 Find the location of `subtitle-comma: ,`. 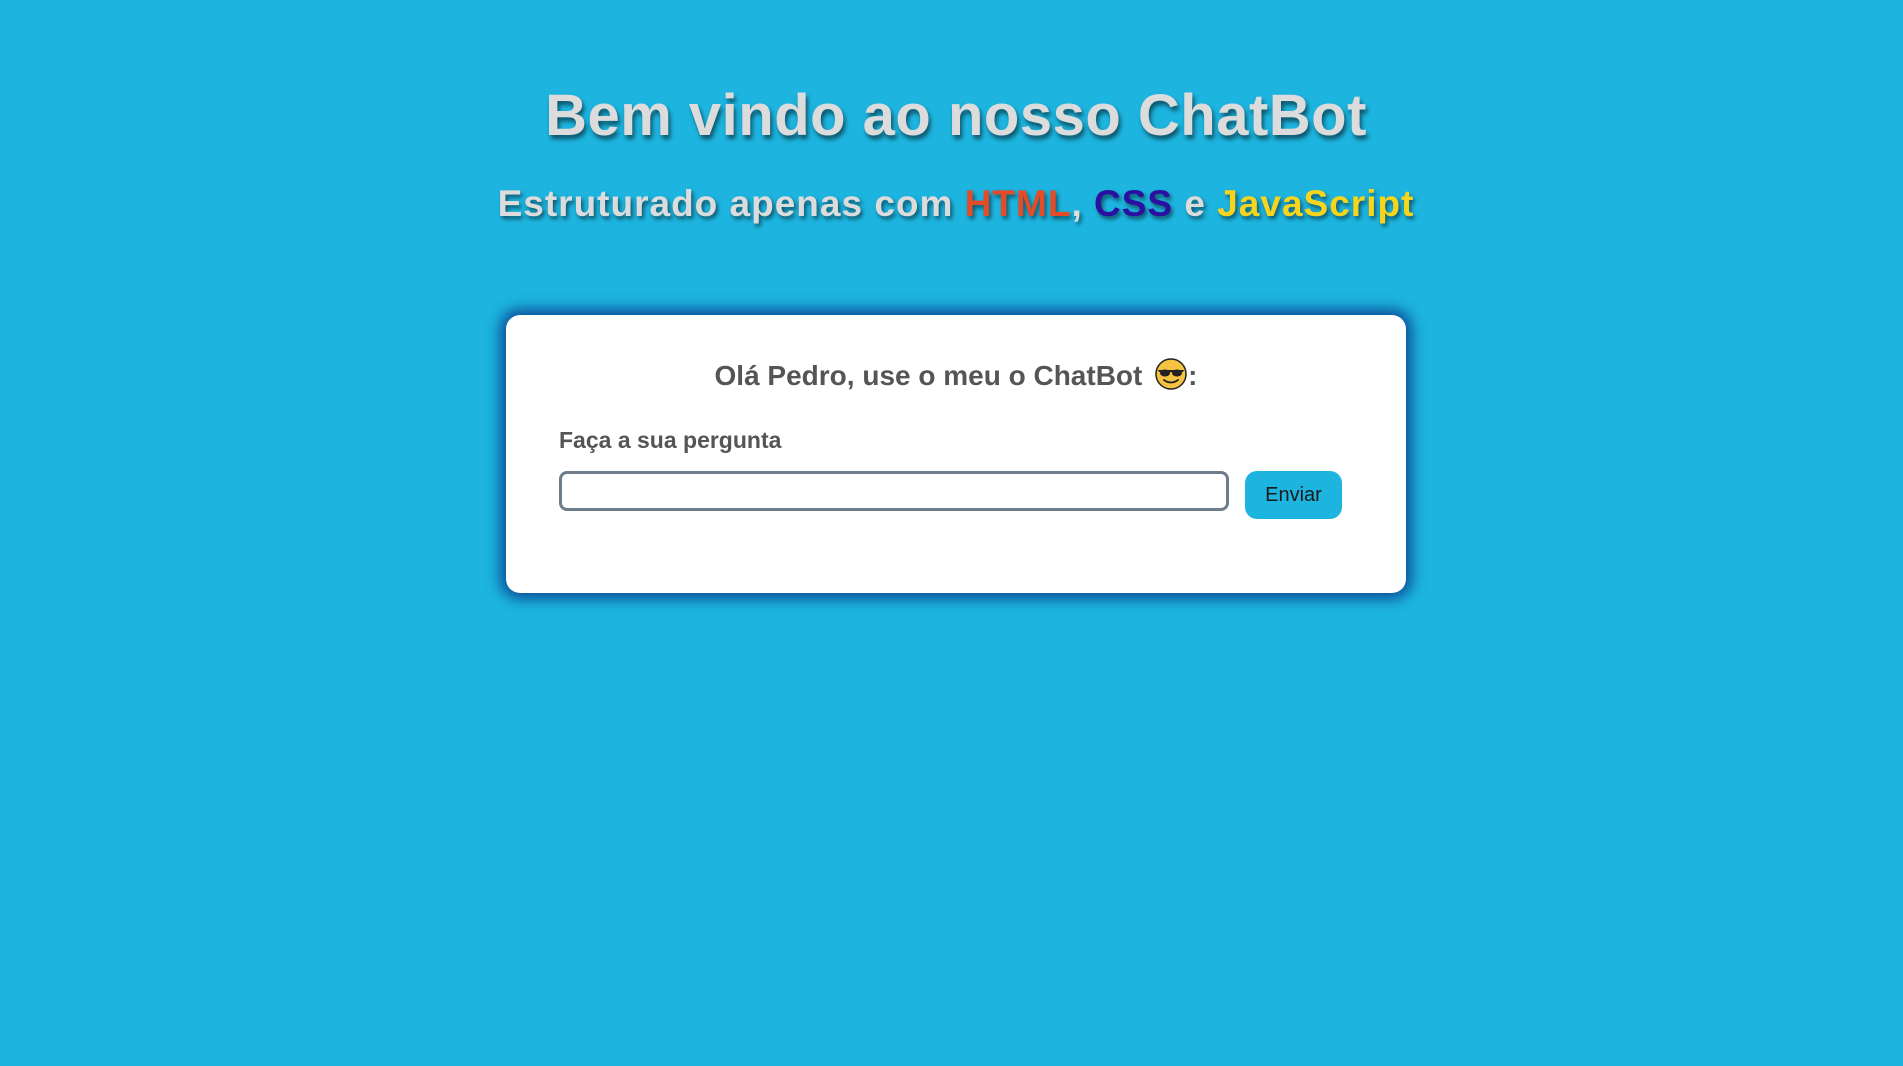

subtitle-comma: , is located at coordinates (1077, 203).